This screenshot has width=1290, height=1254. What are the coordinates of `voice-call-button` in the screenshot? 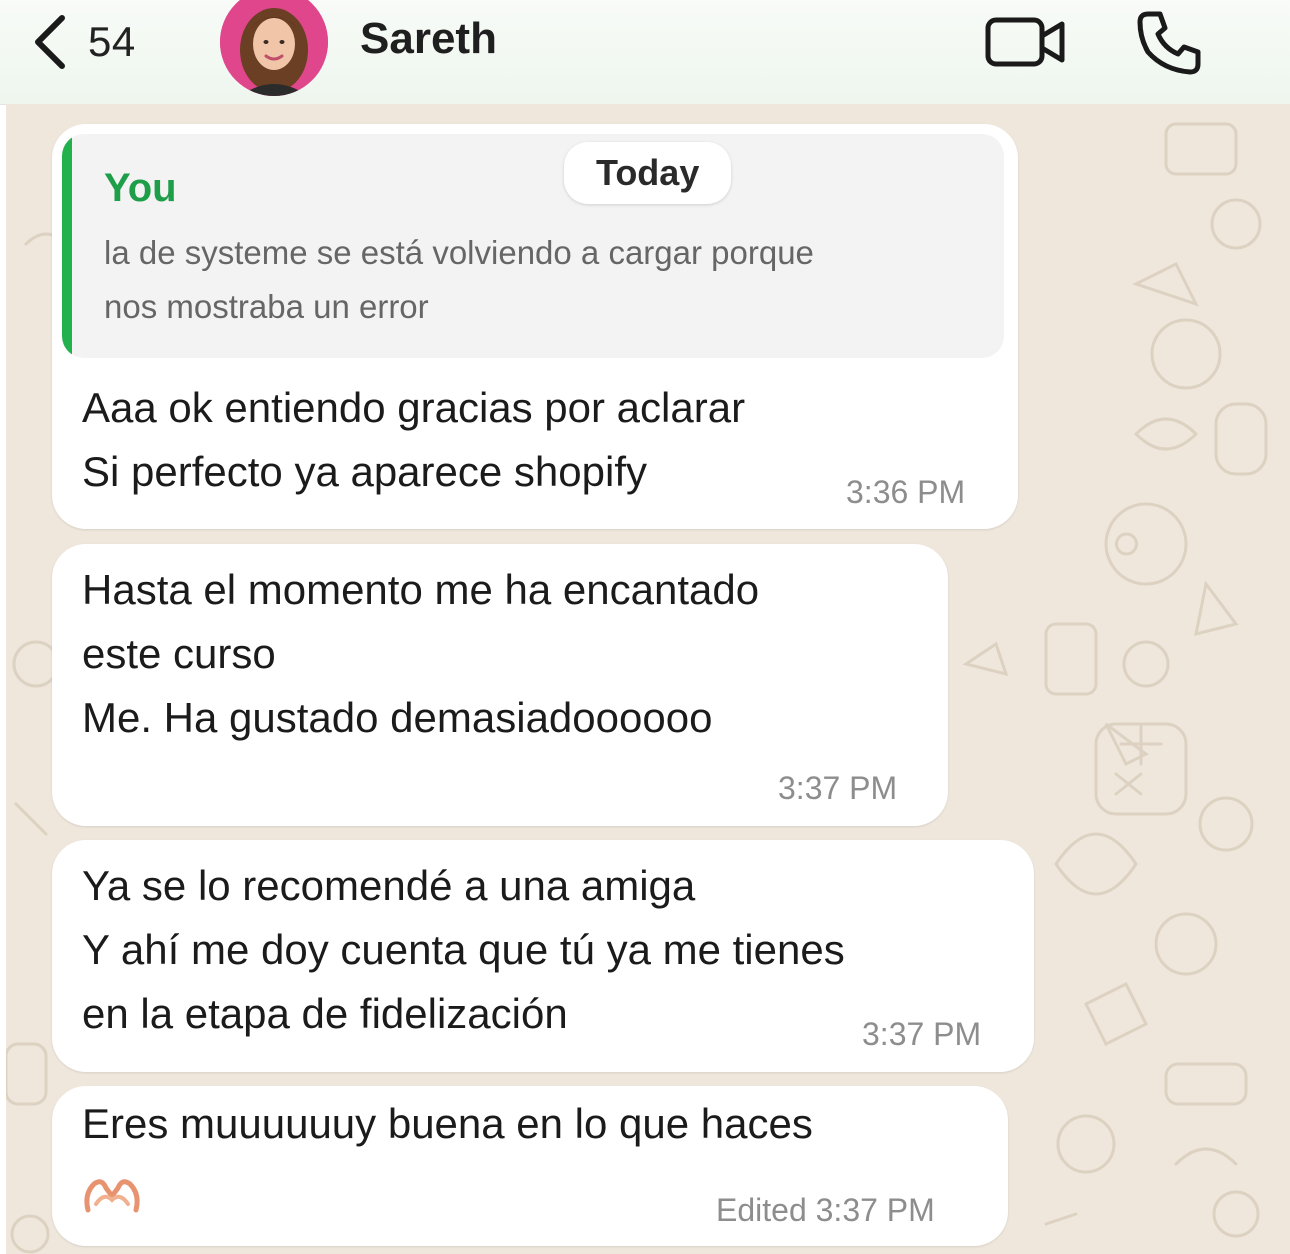 It's located at (1170, 42).